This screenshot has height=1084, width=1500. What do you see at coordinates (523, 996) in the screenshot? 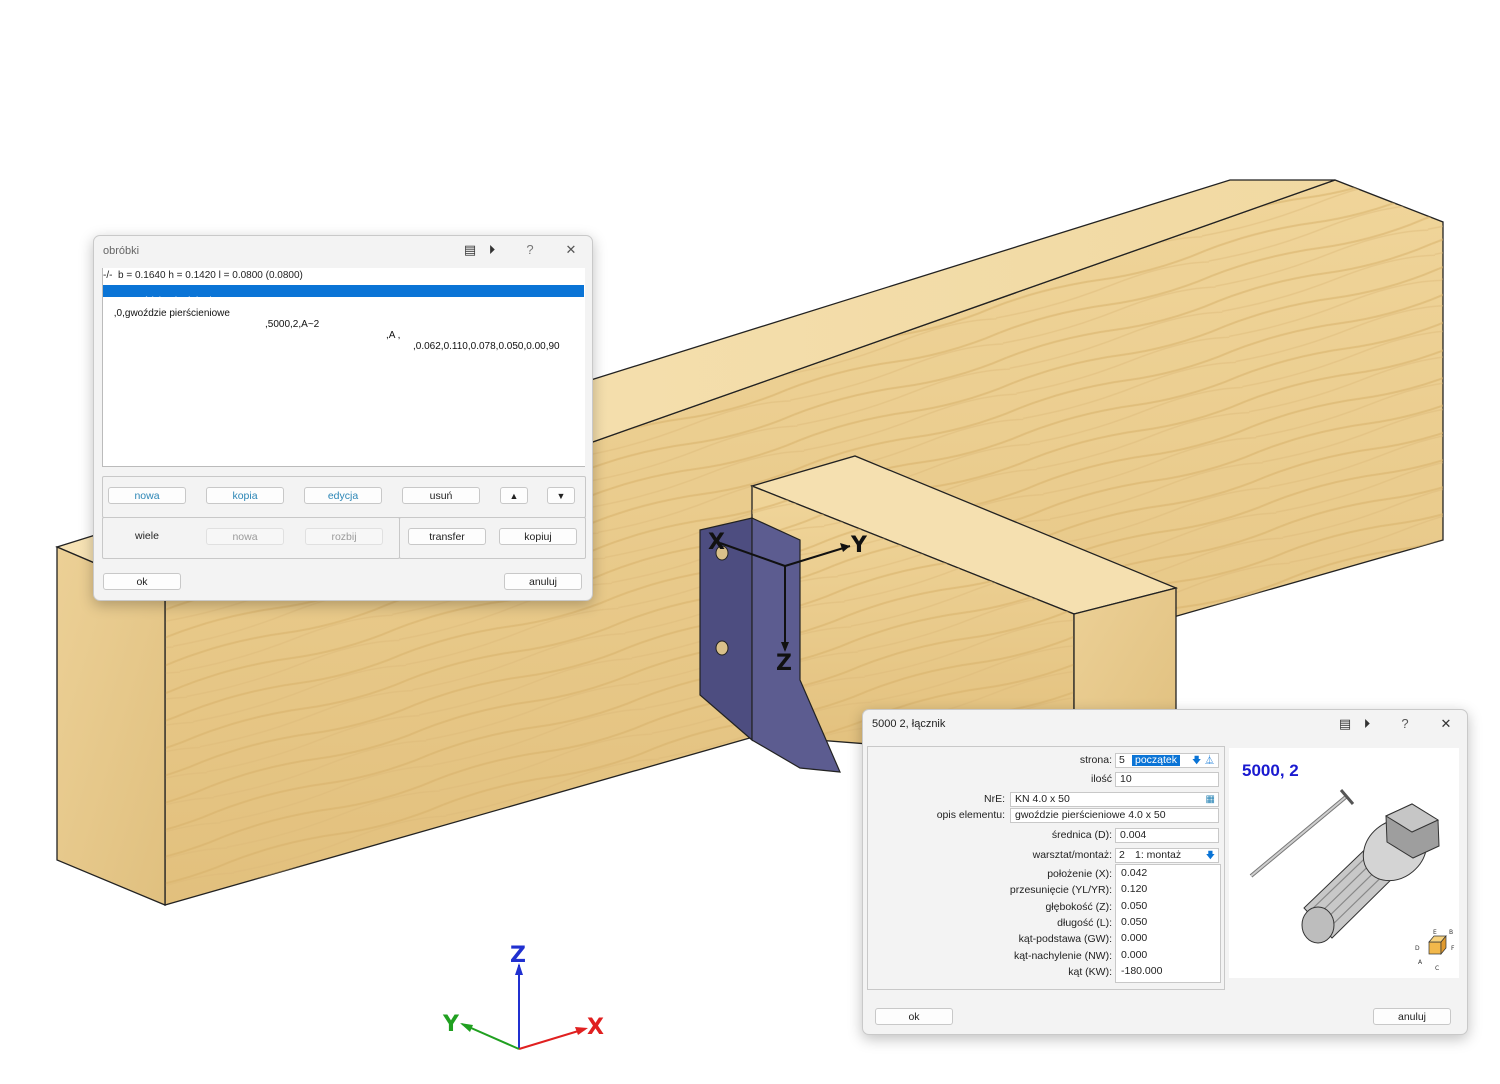
I see `global-axes-triad: Z X Y` at bounding box center [523, 996].